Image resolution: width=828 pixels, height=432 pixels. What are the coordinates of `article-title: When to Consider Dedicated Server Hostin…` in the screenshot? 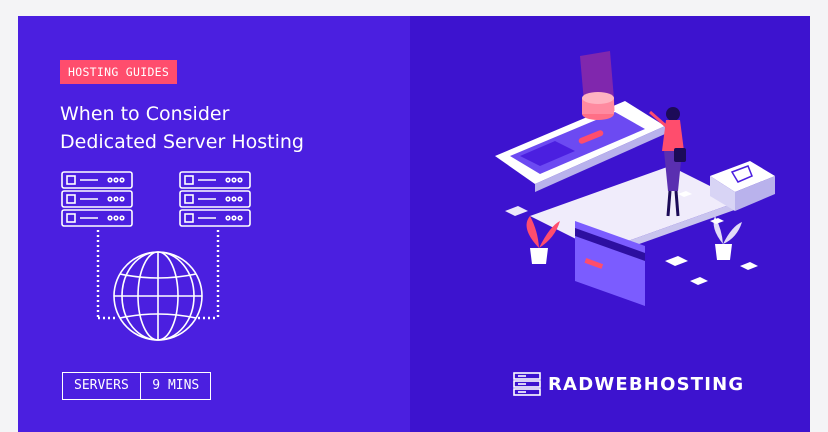 It's located at (182, 128).